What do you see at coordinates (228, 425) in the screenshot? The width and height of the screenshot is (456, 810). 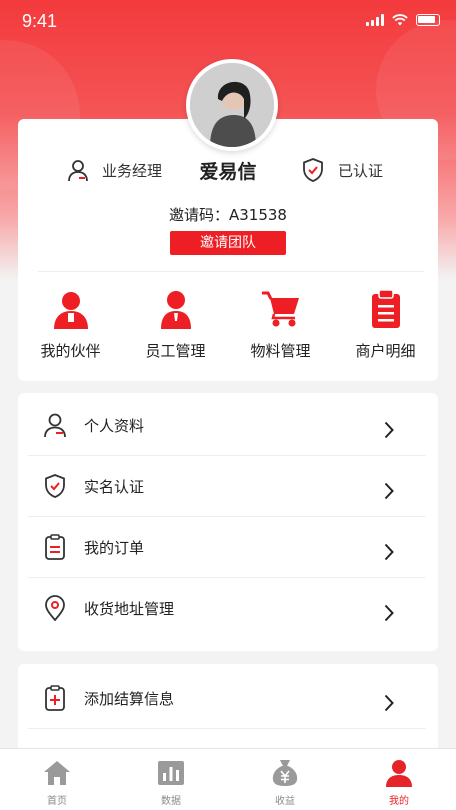 I see `menu-item-profile: 个人资料` at bounding box center [228, 425].